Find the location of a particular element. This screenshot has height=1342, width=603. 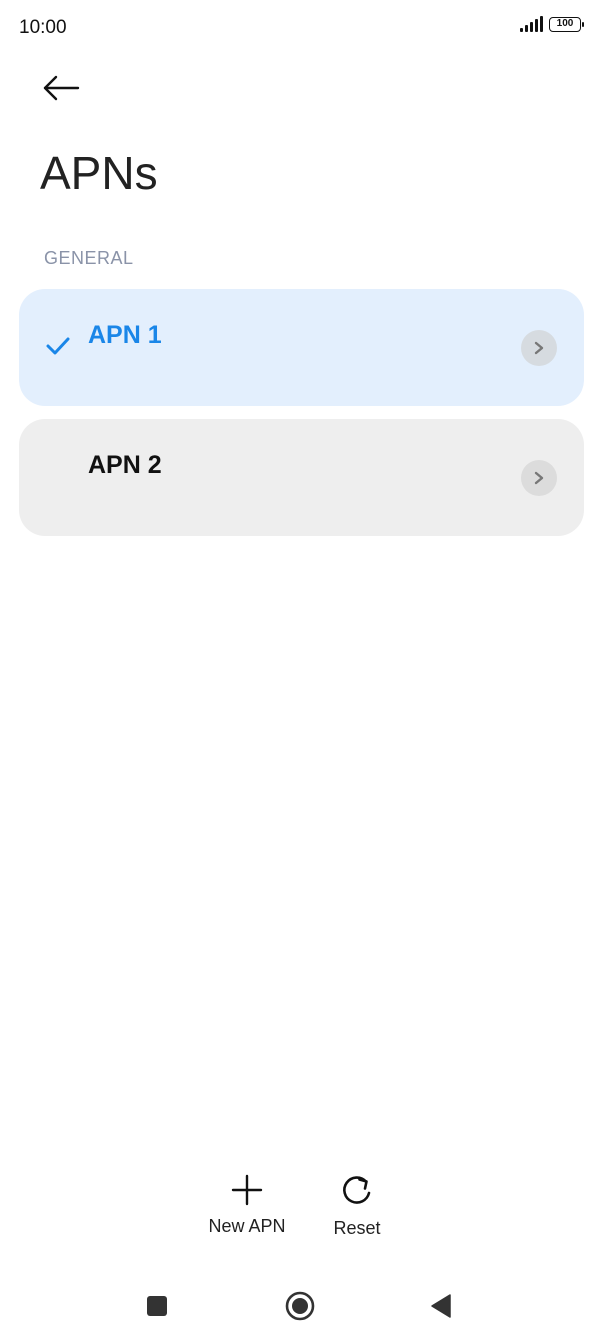

battery-icon: 100 is located at coordinates (566, 24).